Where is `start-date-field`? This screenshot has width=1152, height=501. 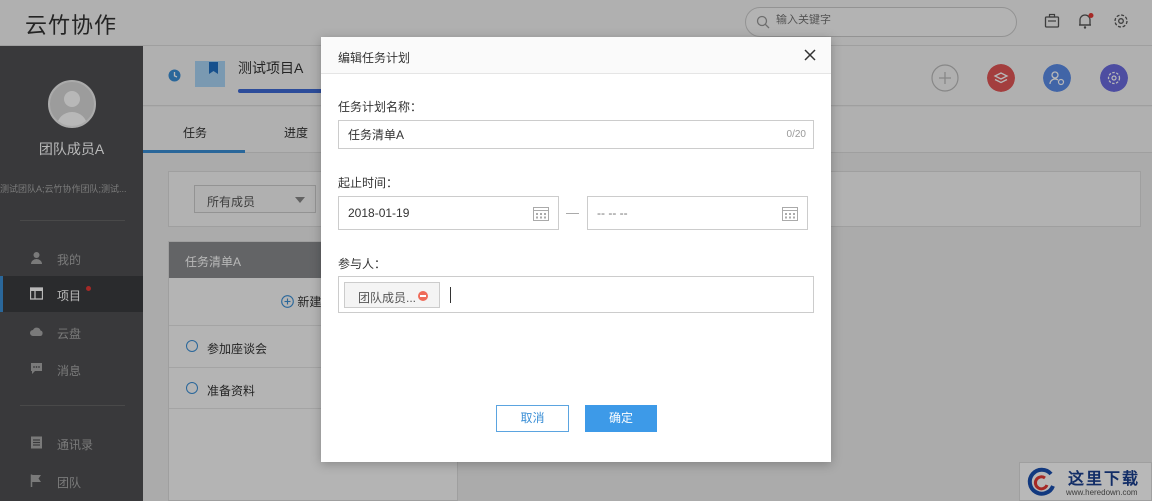
start-date-field is located at coordinates (448, 213).